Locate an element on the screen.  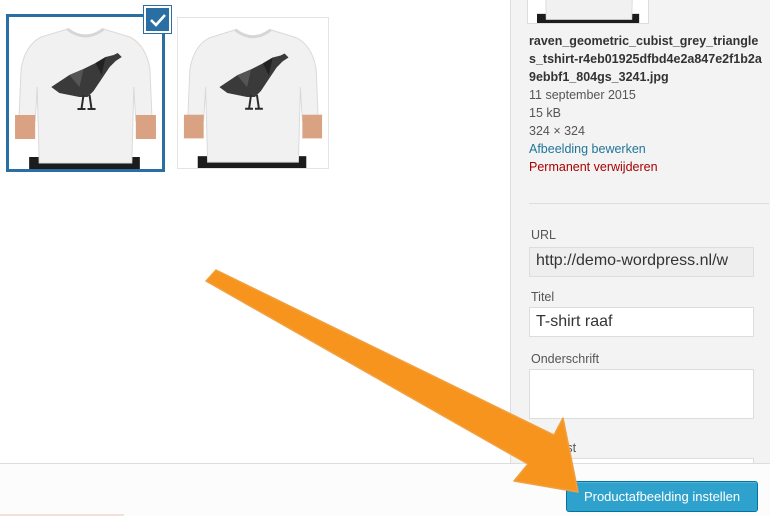
attachment-dimensions: 324 × 324 is located at coordinates (557, 131).